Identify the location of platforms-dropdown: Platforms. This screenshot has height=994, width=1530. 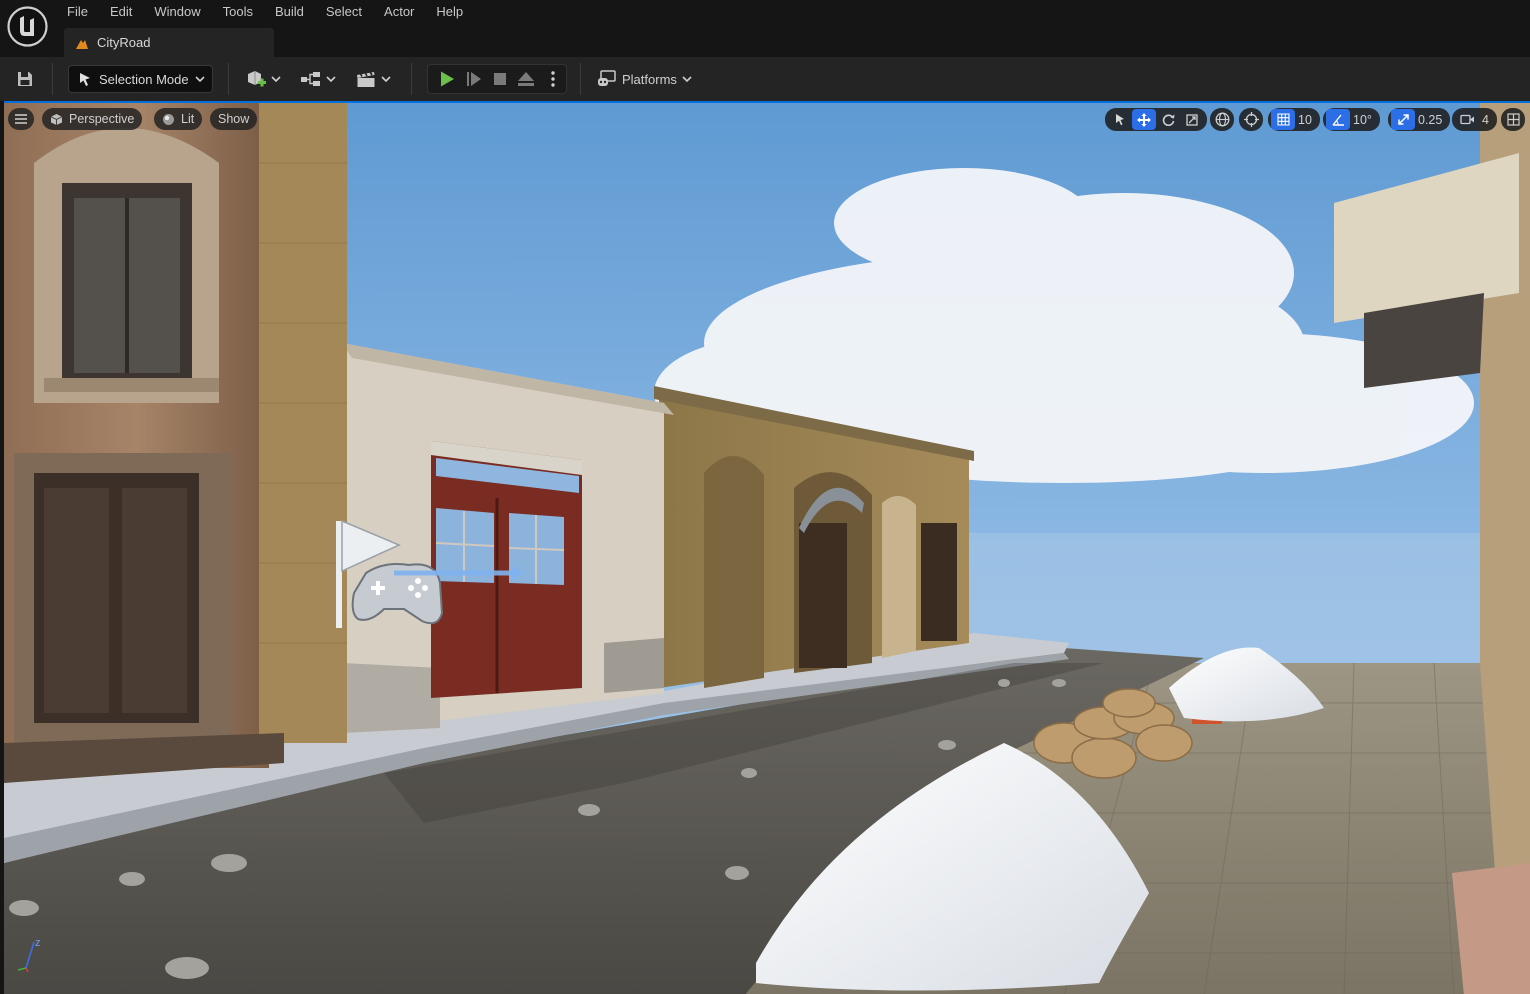
(644, 79).